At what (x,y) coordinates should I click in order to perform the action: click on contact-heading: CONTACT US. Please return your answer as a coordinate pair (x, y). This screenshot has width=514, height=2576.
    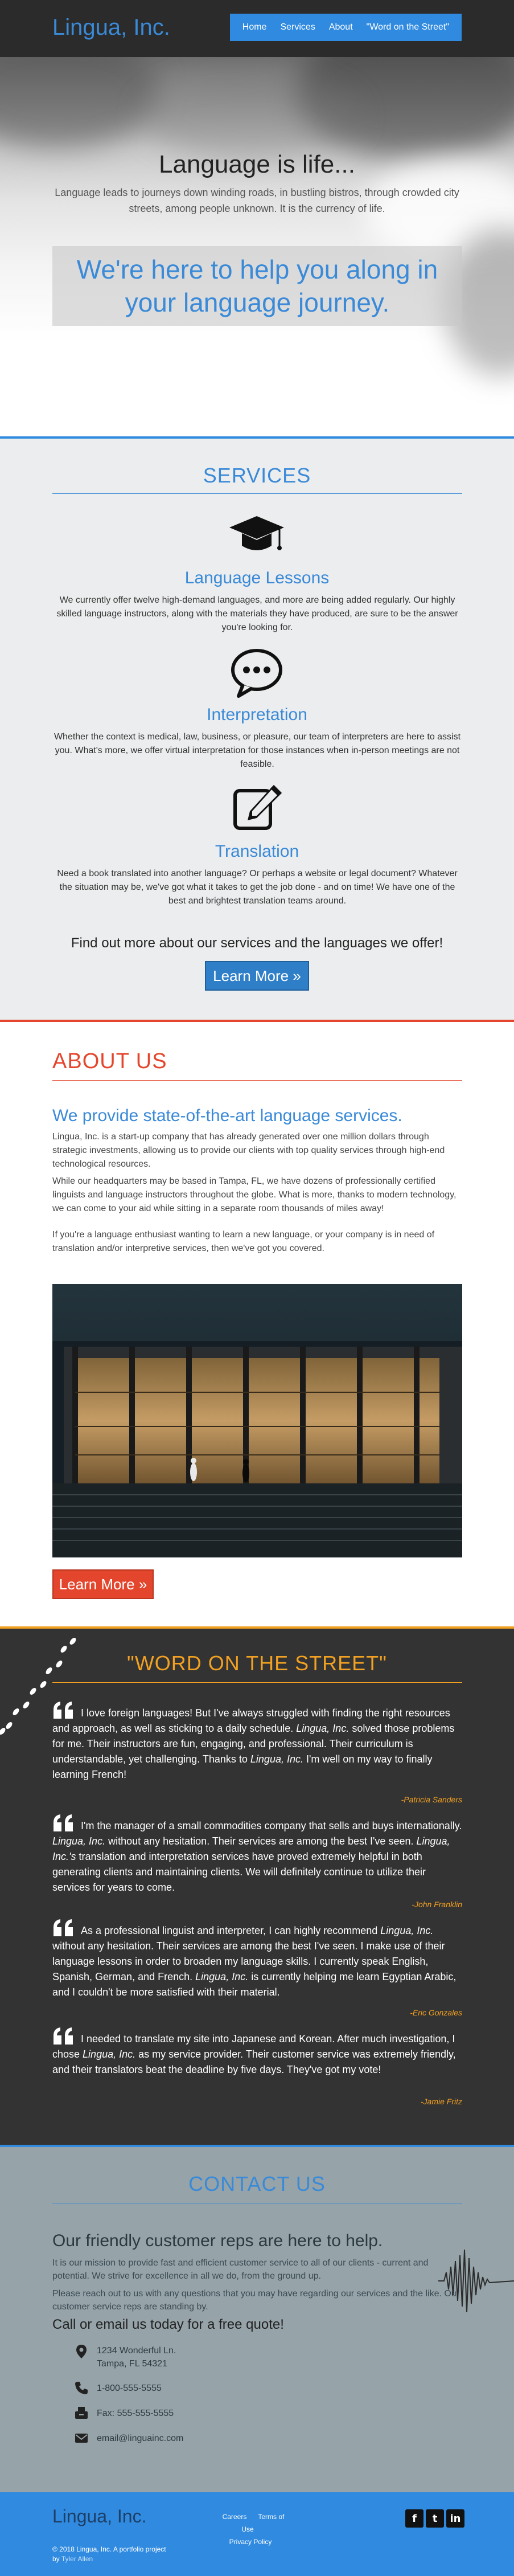
    Looking at the image, I should click on (257, 2183).